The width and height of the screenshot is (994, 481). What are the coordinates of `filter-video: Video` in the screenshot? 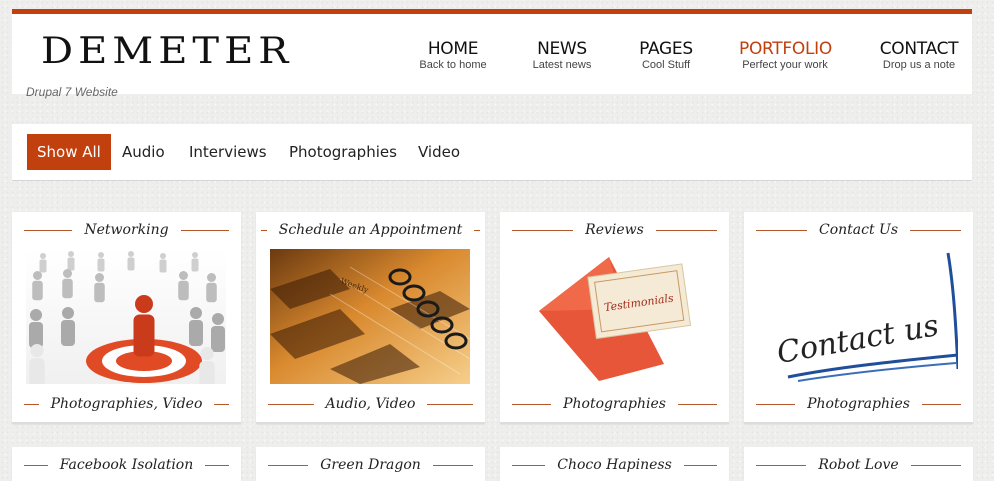 It's located at (439, 152).